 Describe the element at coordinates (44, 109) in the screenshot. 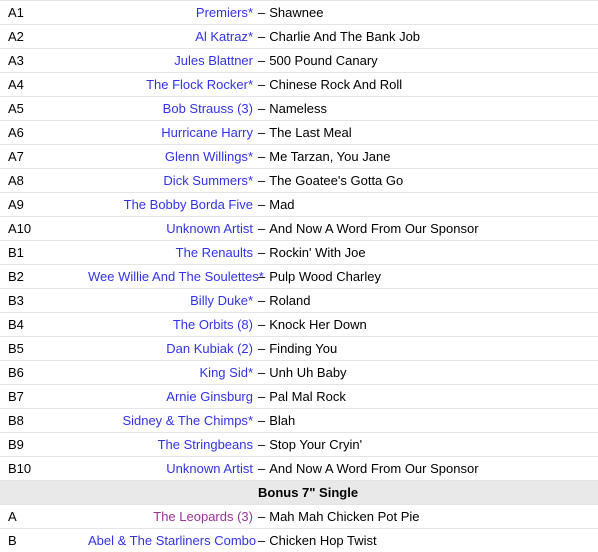

I see `track-position: A5` at that location.